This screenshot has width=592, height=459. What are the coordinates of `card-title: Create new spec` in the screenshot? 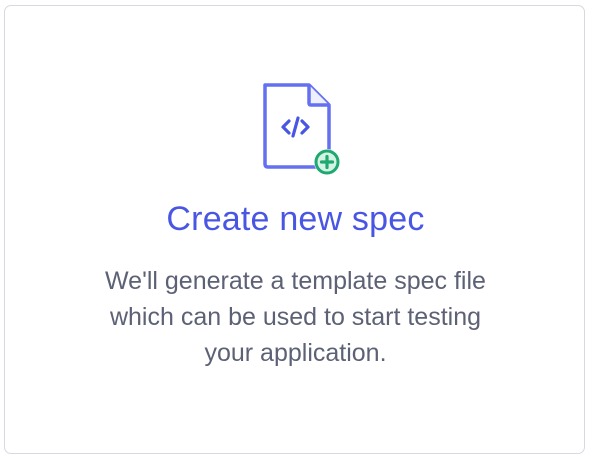 It's located at (295, 219).